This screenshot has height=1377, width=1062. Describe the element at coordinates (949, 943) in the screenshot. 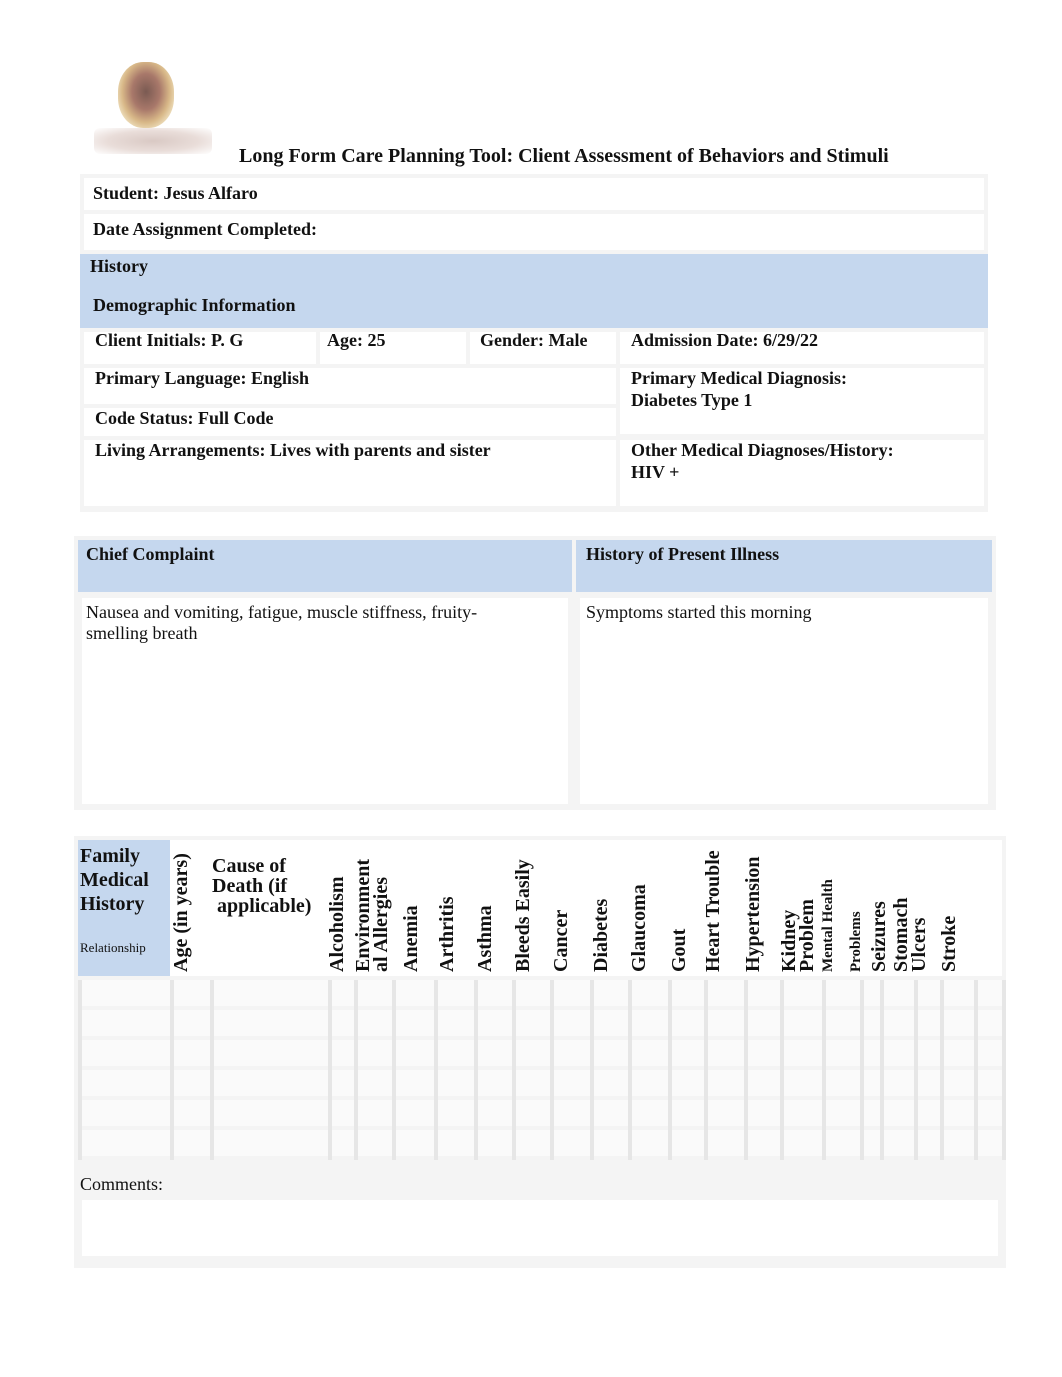

I see `condition-header: Stroke` at that location.